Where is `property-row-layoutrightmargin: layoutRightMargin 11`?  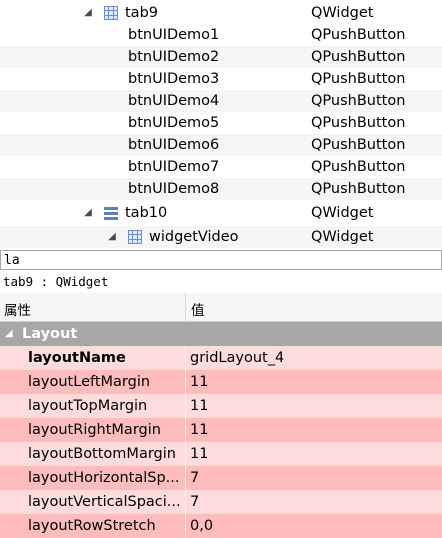 property-row-layoutrightmargin: layoutRightMargin 11 is located at coordinates (221, 430).